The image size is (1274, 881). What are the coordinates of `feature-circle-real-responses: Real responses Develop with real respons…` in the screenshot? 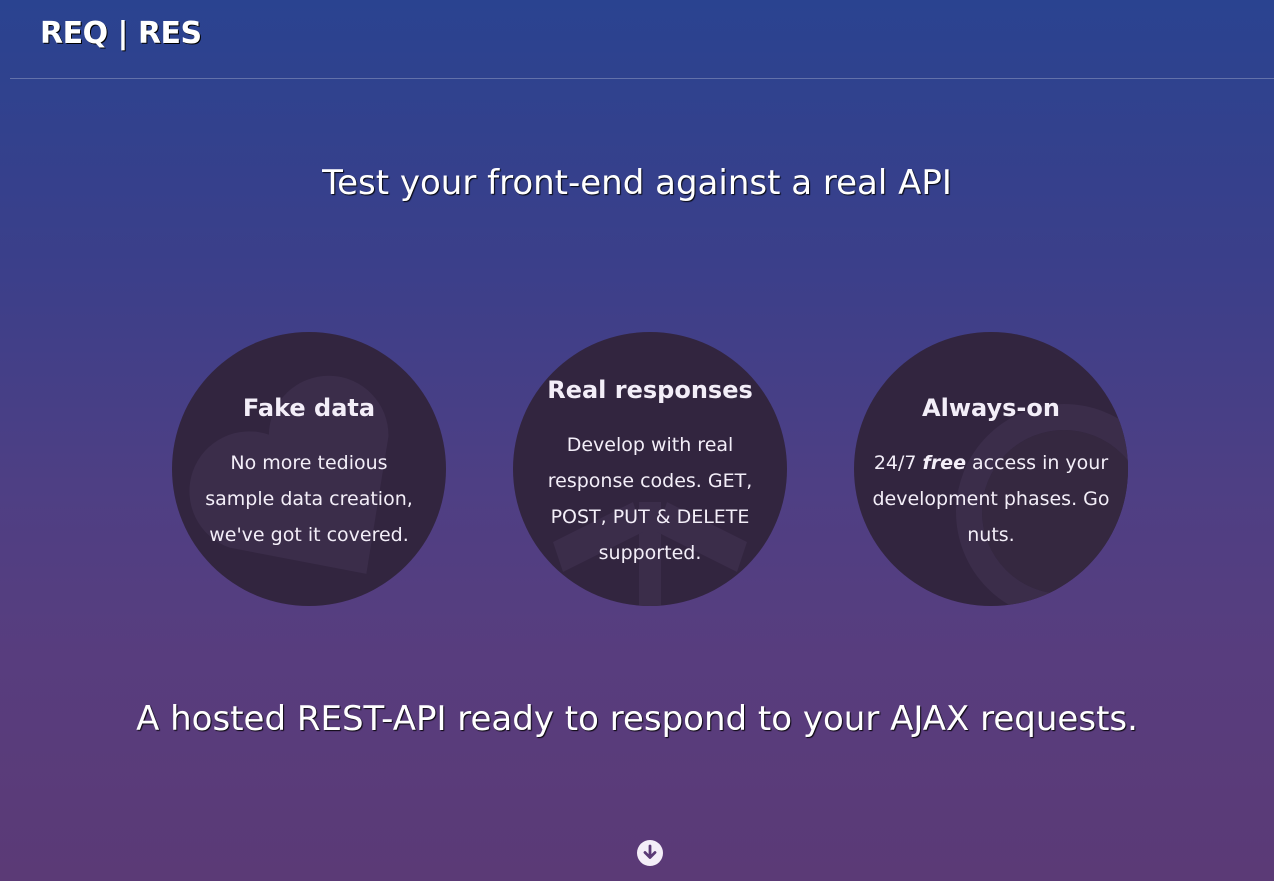 It's located at (650, 469).